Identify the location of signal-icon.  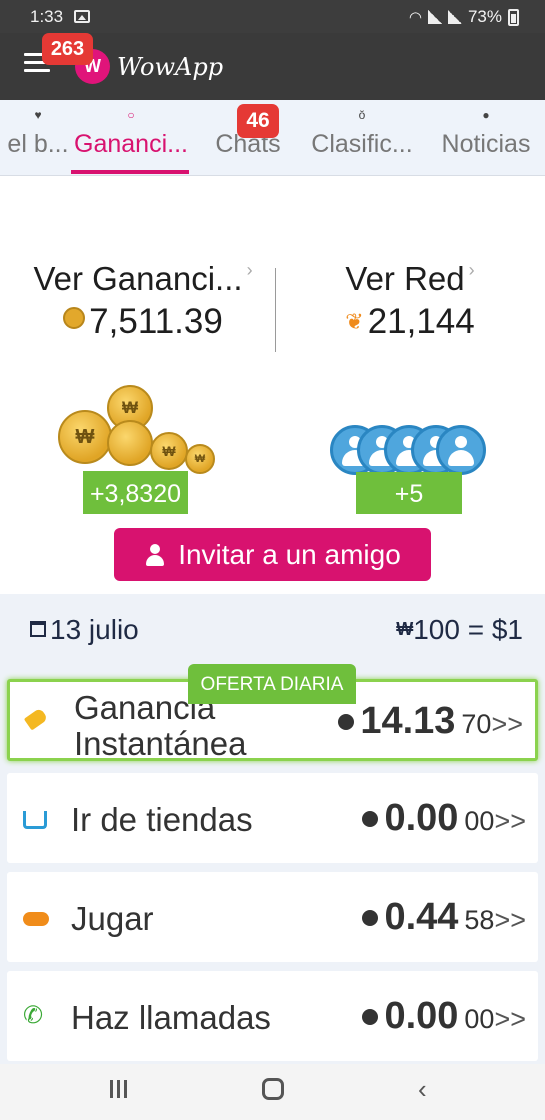
(434, 17).